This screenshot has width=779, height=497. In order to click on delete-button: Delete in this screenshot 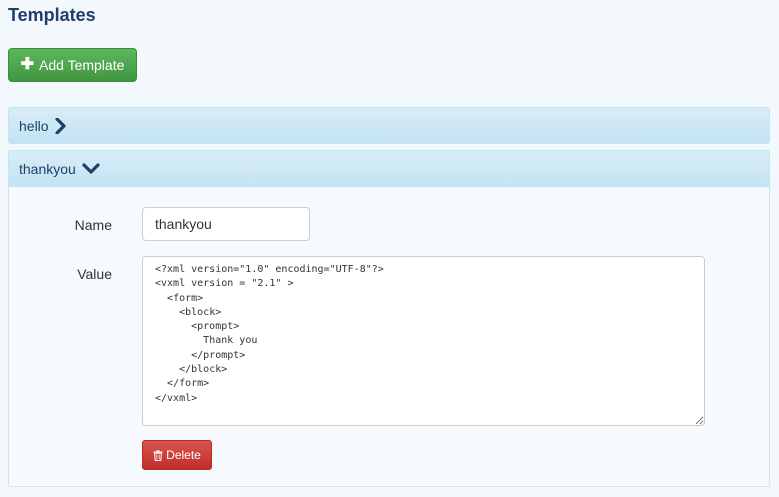, I will do `click(177, 455)`.